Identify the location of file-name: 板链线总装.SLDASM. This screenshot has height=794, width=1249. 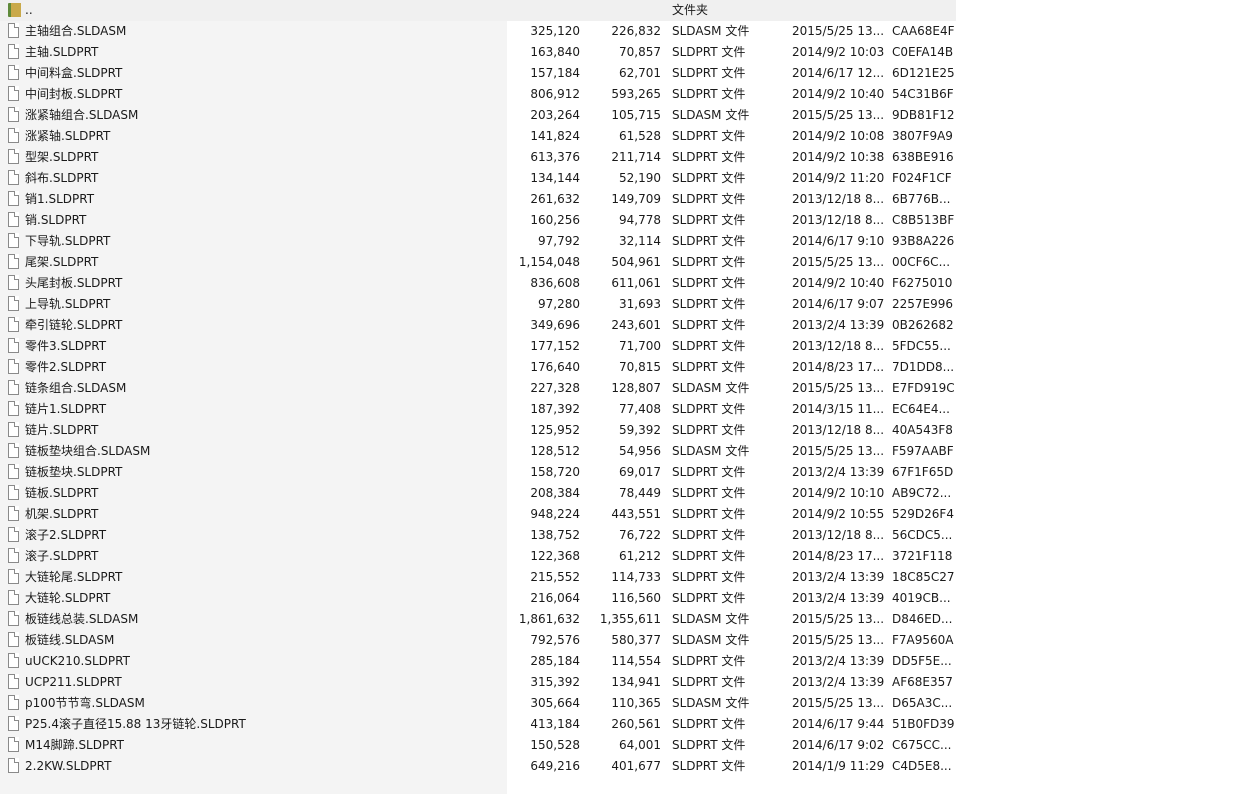
(82, 619).